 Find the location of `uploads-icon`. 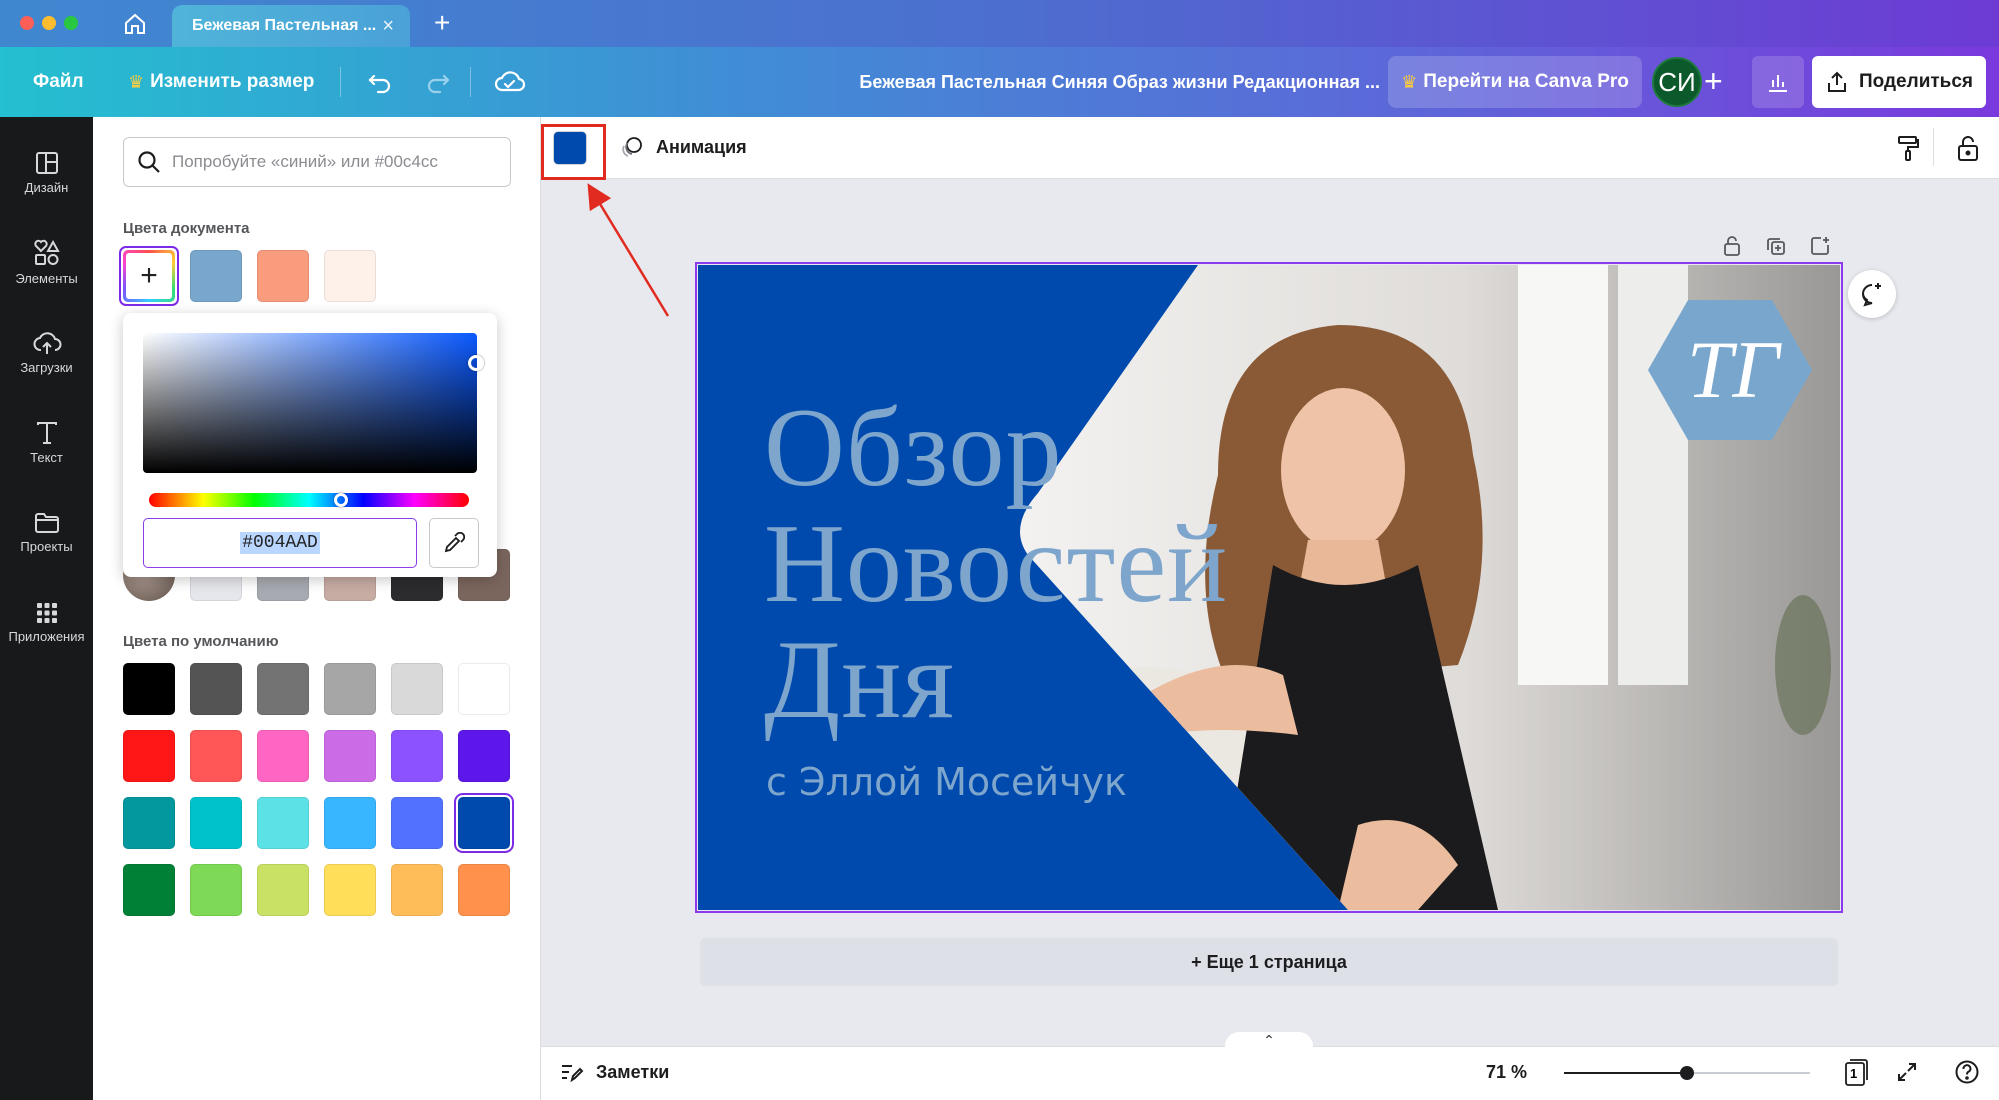

uploads-icon is located at coordinates (47, 342).